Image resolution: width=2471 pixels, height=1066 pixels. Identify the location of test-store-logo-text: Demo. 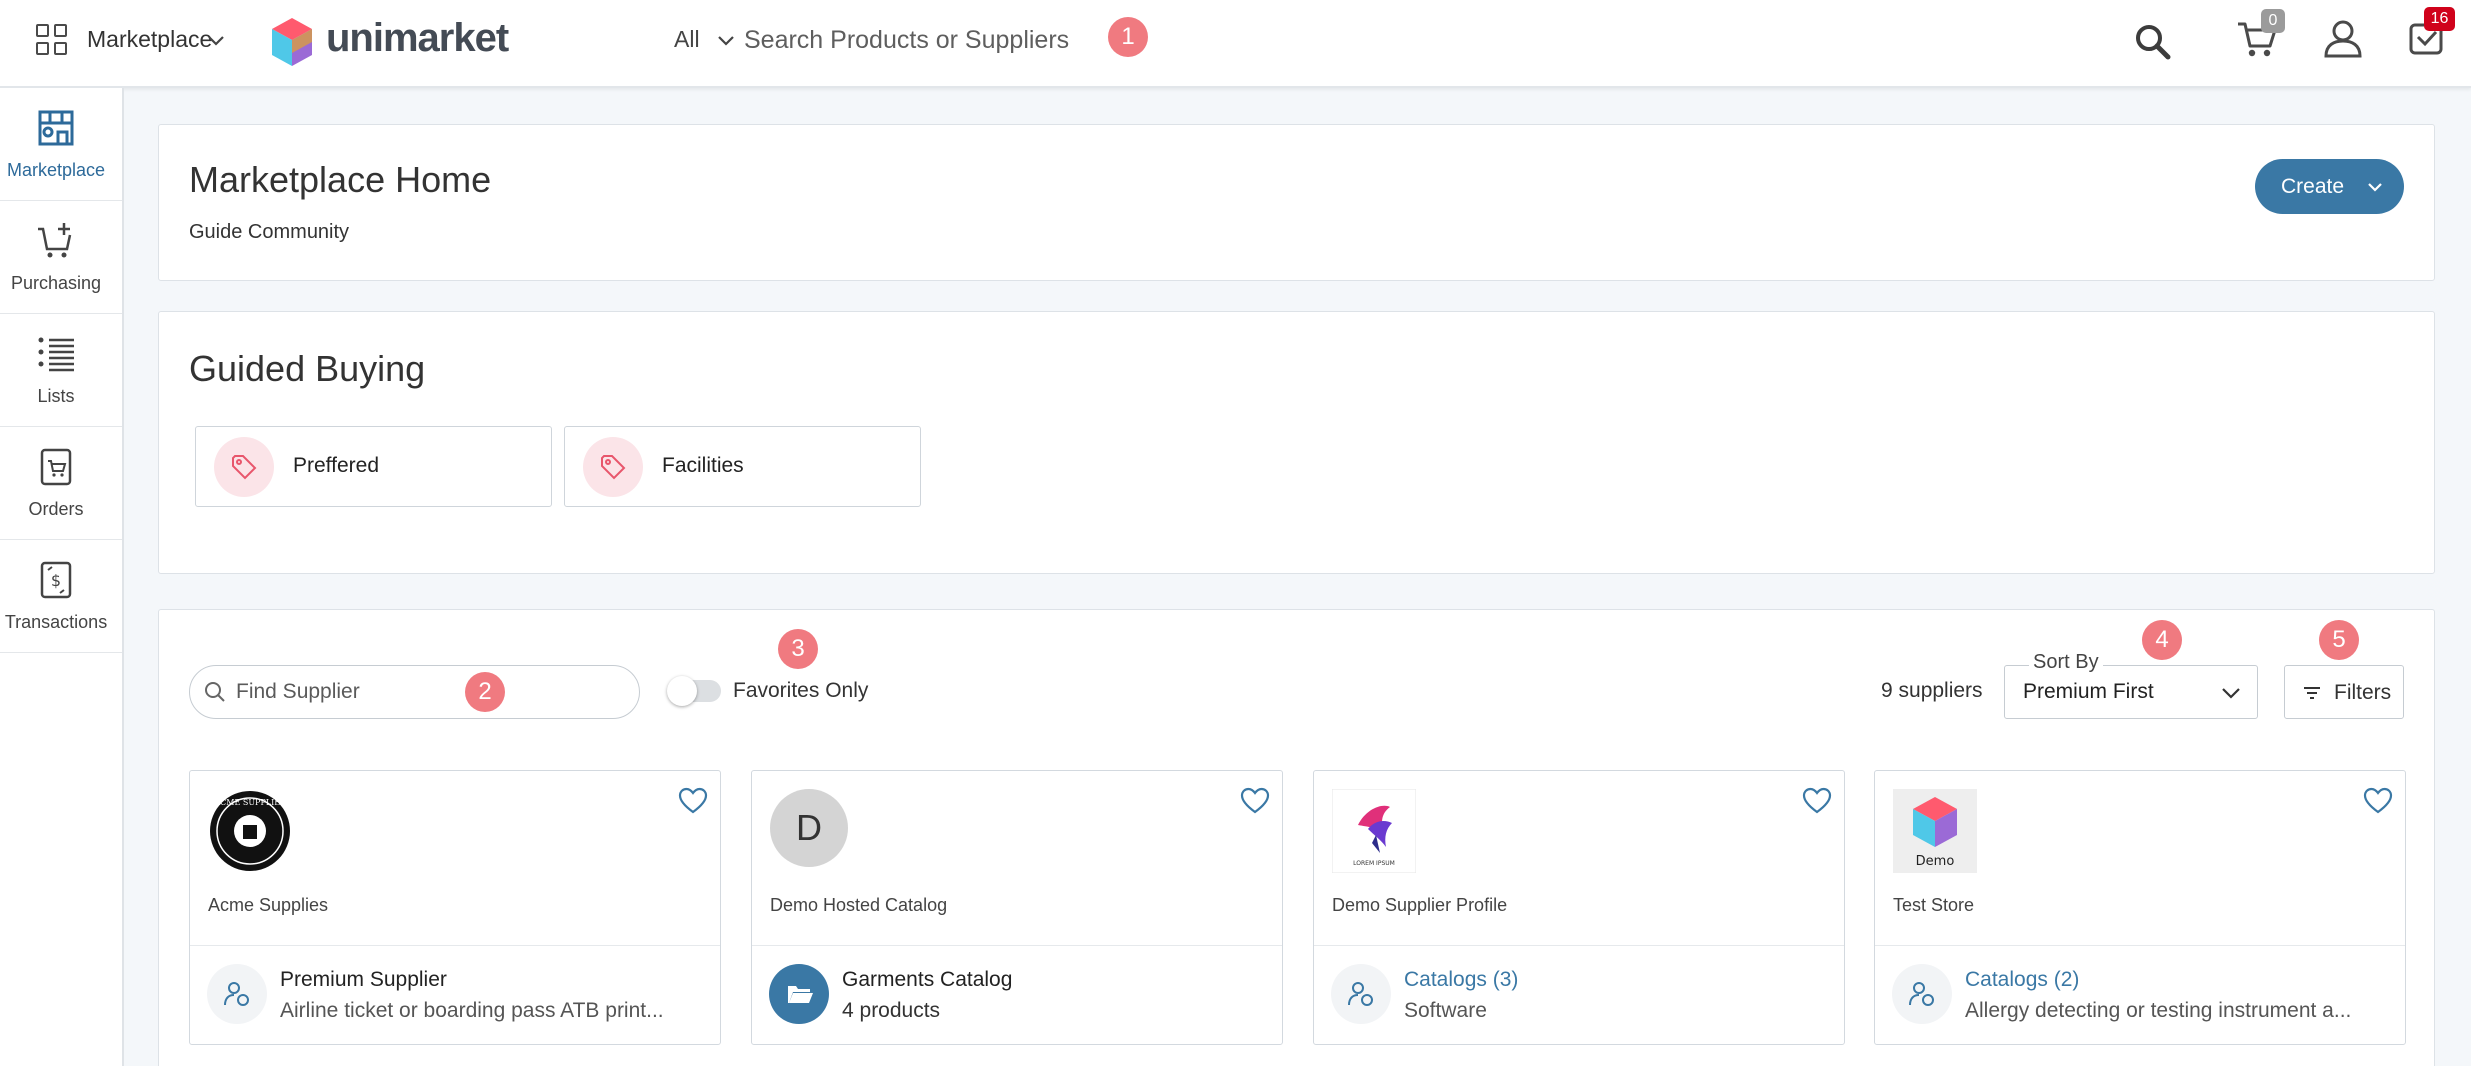
(1935, 861).